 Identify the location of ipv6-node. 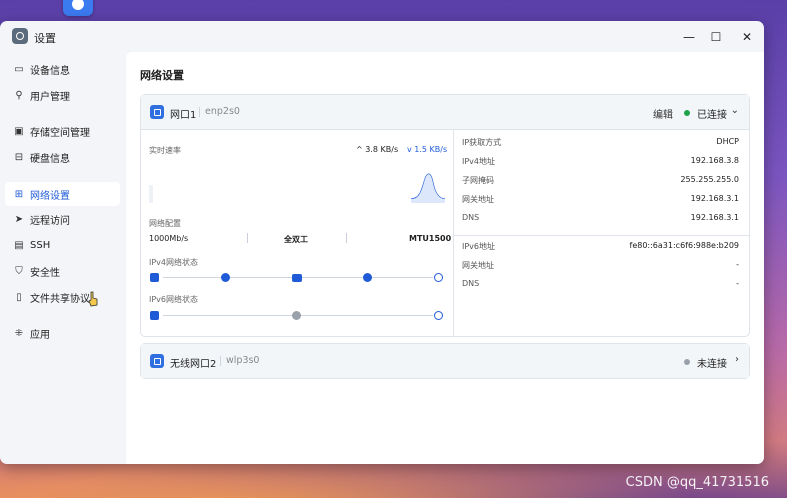
(296, 315).